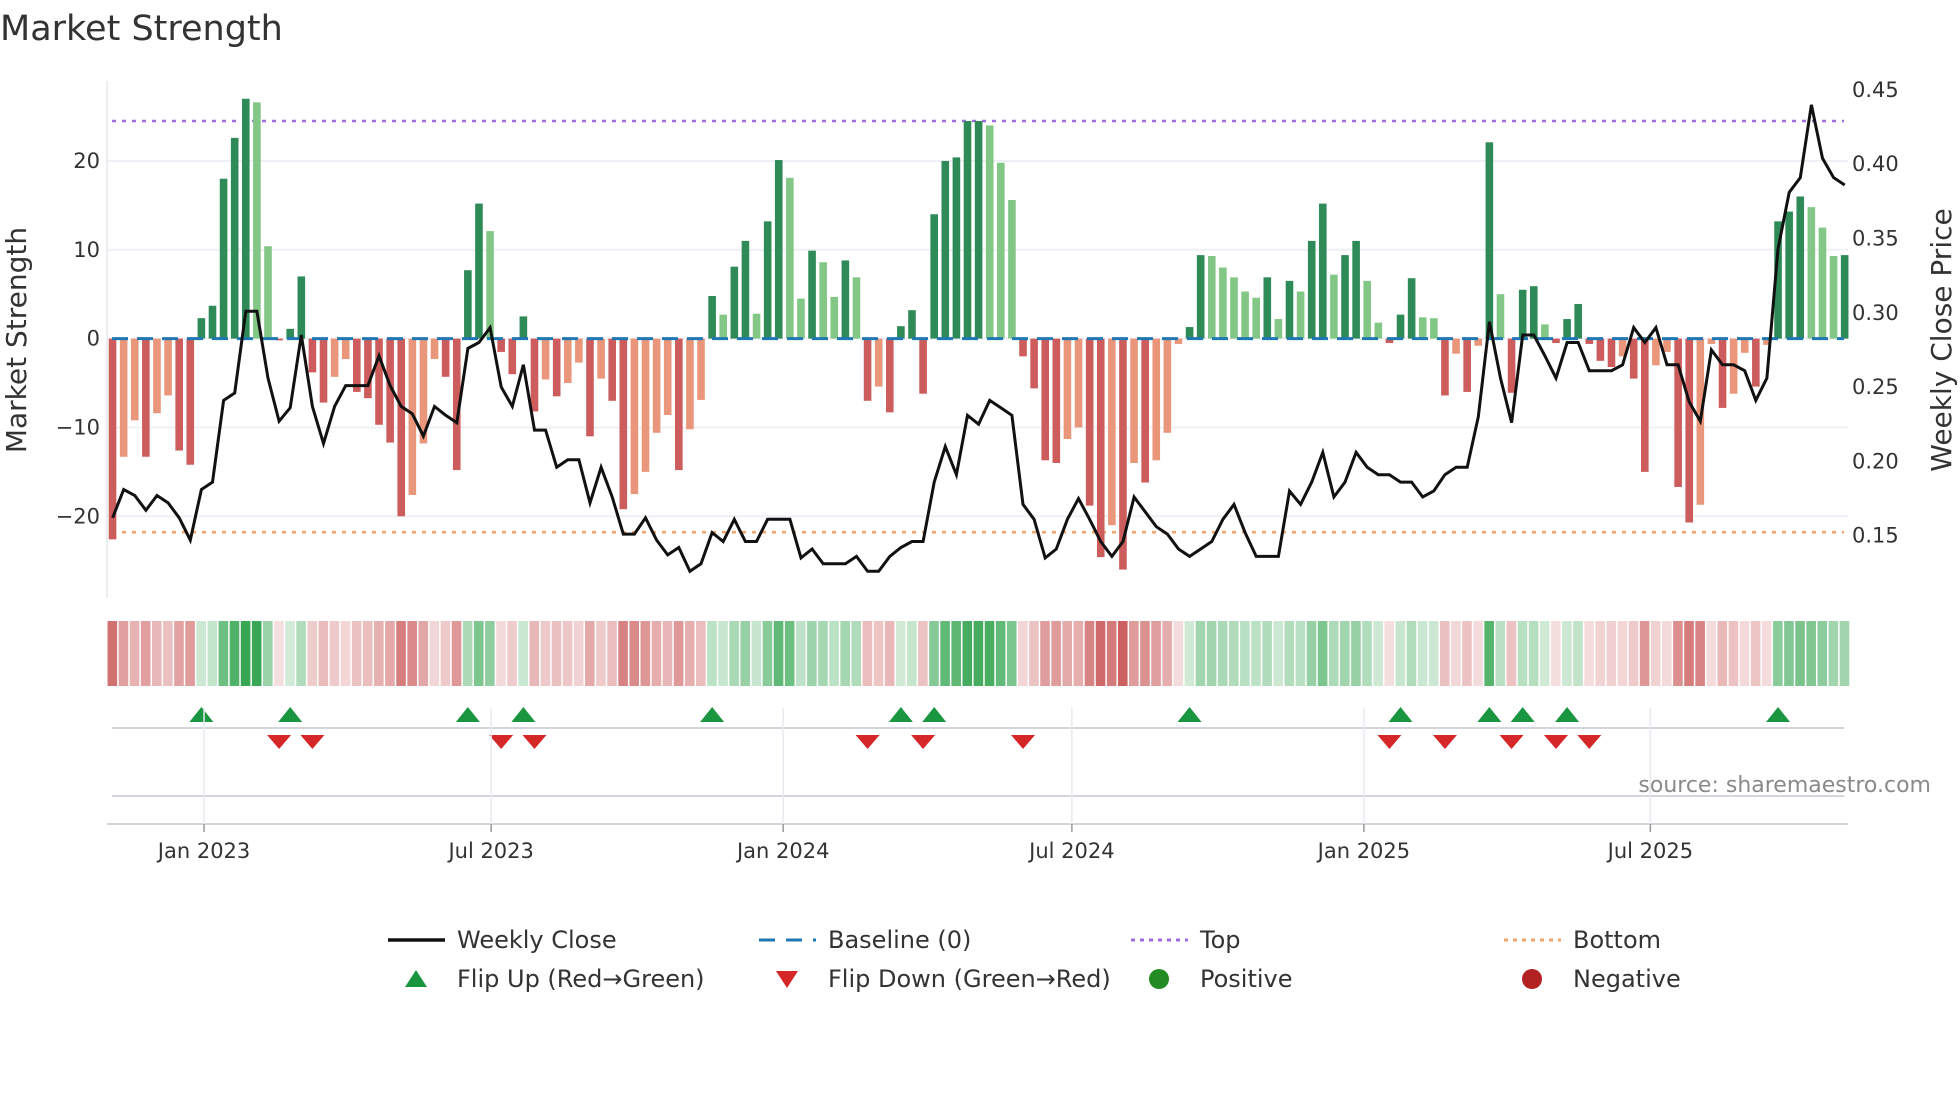  Describe the element at coordinates (1875, 90) in the screenshot. I see `y2-tick-label: 0.45` at that location.